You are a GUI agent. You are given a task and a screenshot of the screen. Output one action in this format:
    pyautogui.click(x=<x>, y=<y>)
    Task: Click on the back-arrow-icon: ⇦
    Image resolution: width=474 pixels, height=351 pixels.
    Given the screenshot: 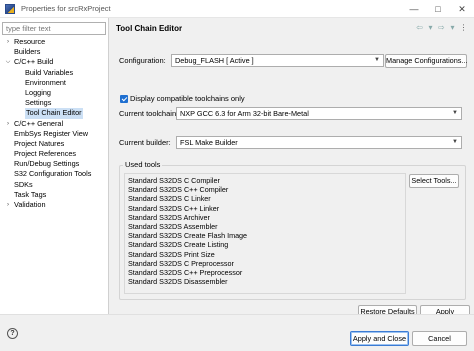 What is the action you would take?
    pyautogui.click(x=419, y=27)
    